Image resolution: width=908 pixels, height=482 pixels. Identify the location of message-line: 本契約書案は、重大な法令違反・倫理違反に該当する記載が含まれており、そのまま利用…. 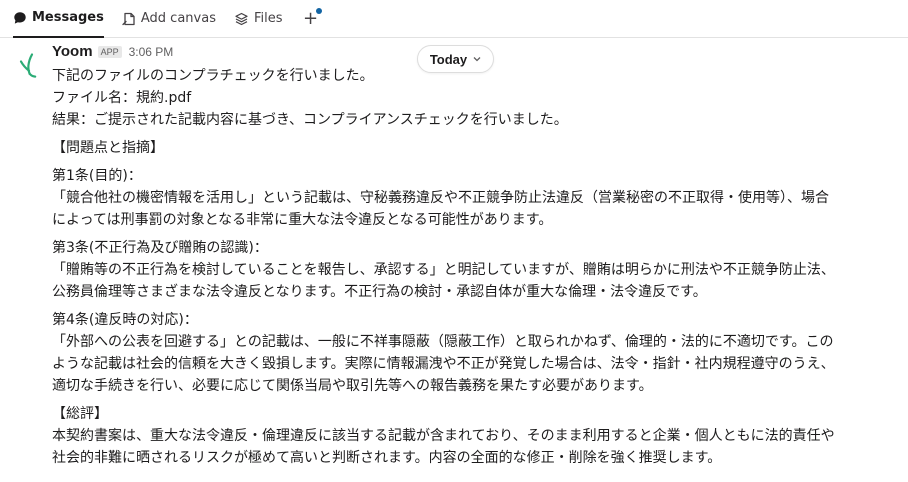
(443, 436).